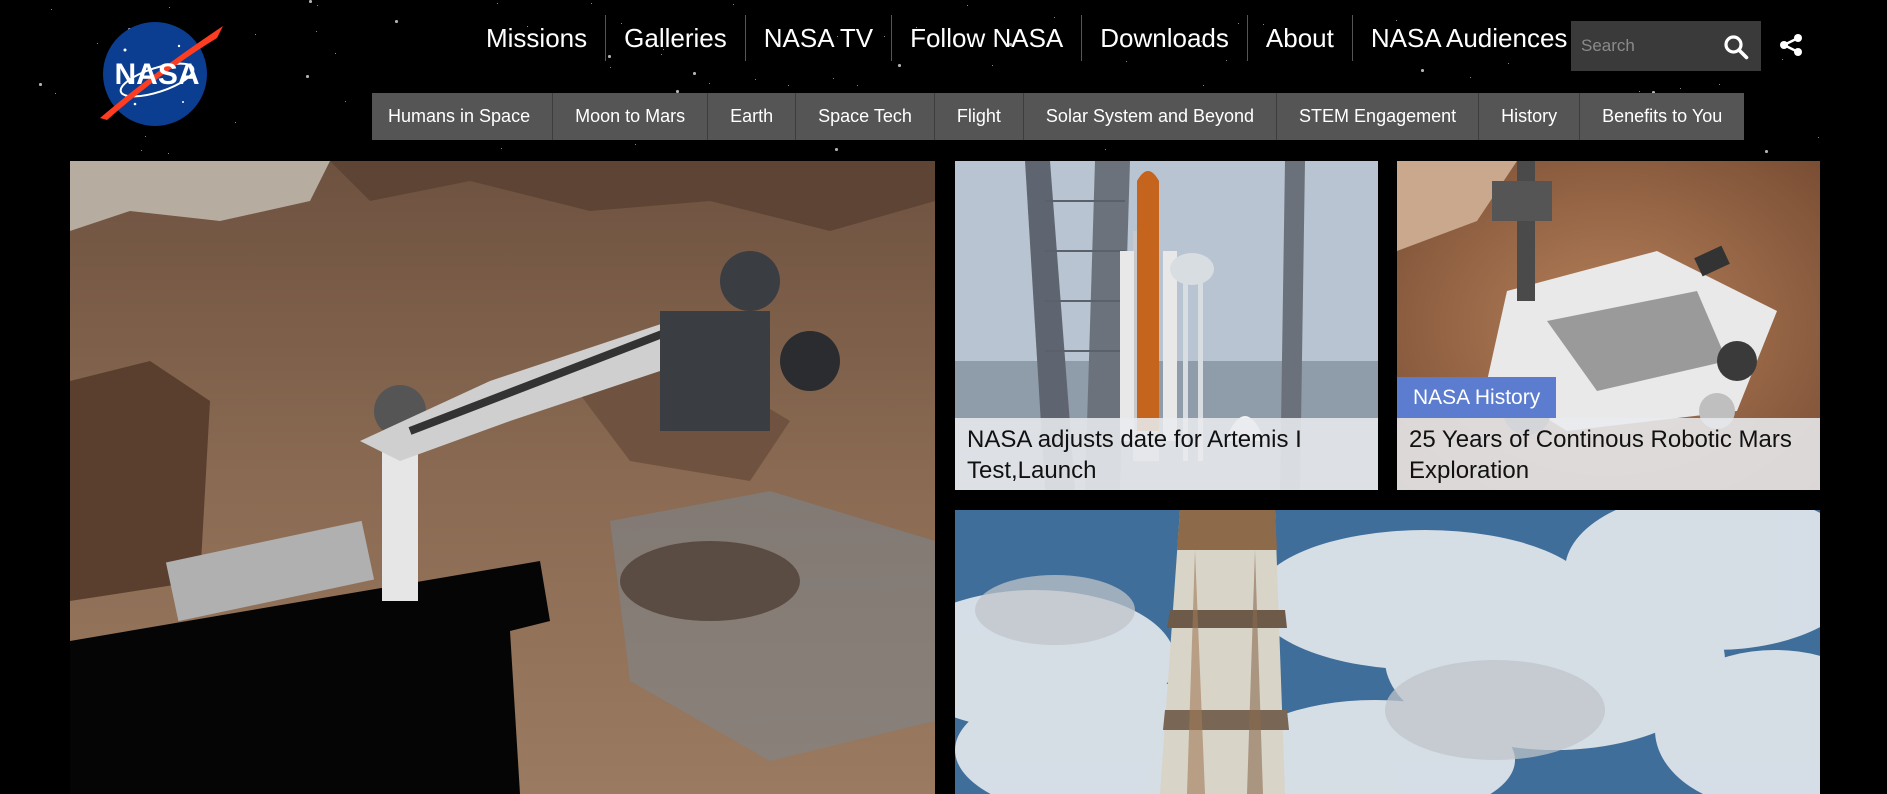 This screenshot has width=1887, height=794. Describe the element at coordinates (539, 38) in the screenshot. I see `nav-missions: Missions` at that location.